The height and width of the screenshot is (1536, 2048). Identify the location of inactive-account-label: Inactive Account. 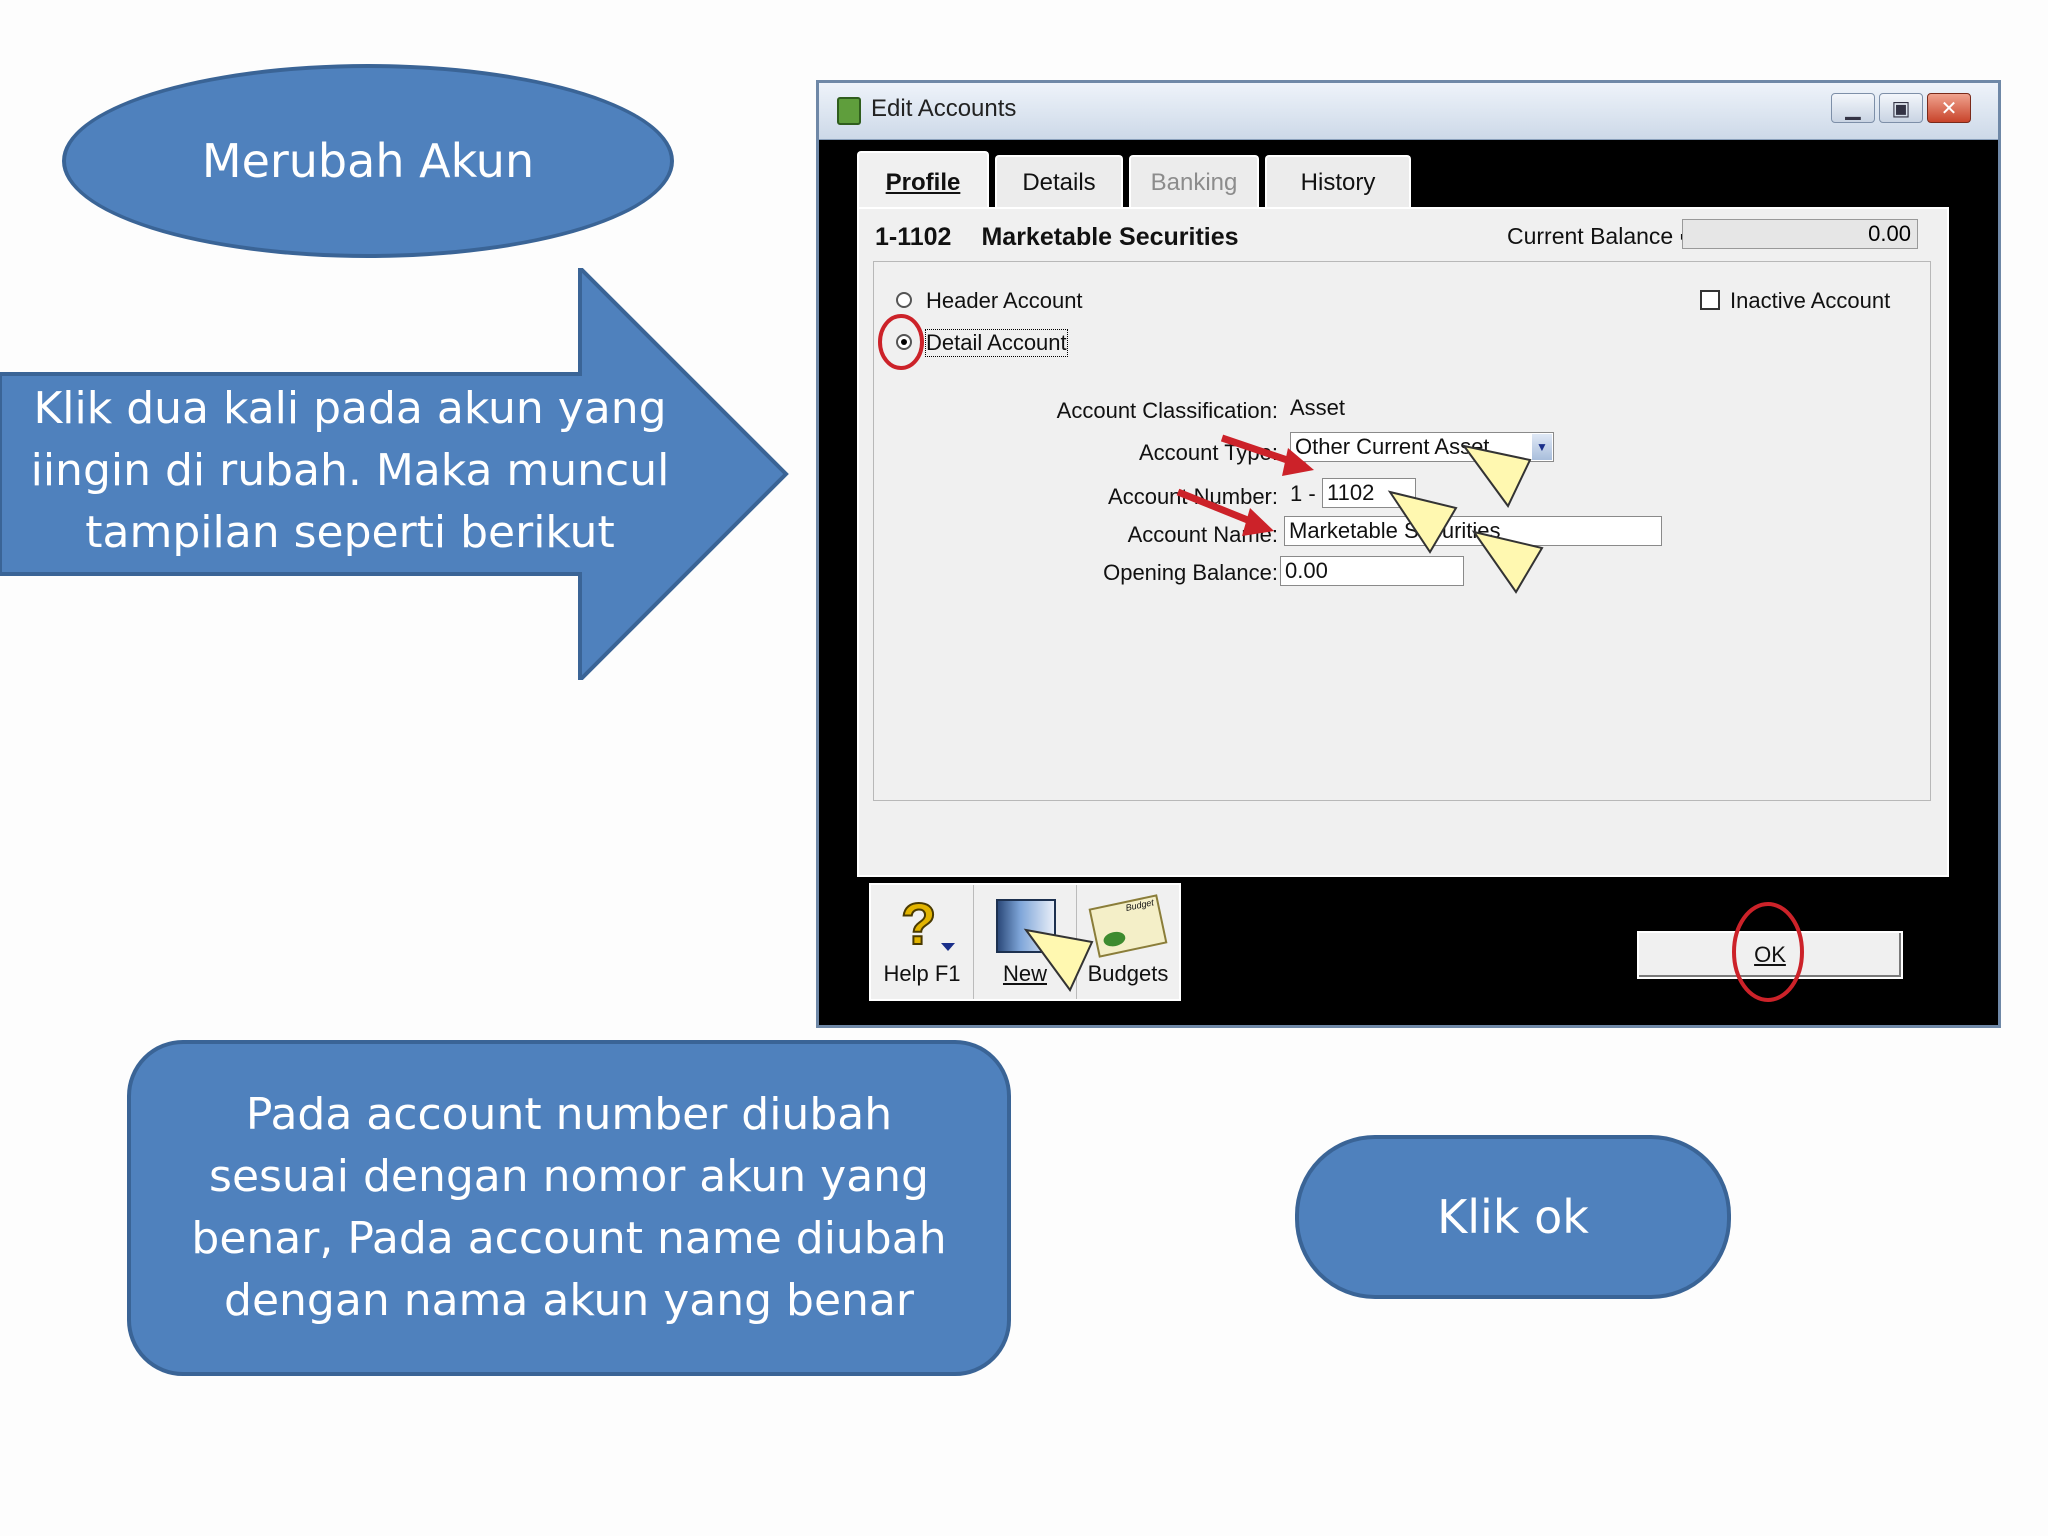
(1810, 301).